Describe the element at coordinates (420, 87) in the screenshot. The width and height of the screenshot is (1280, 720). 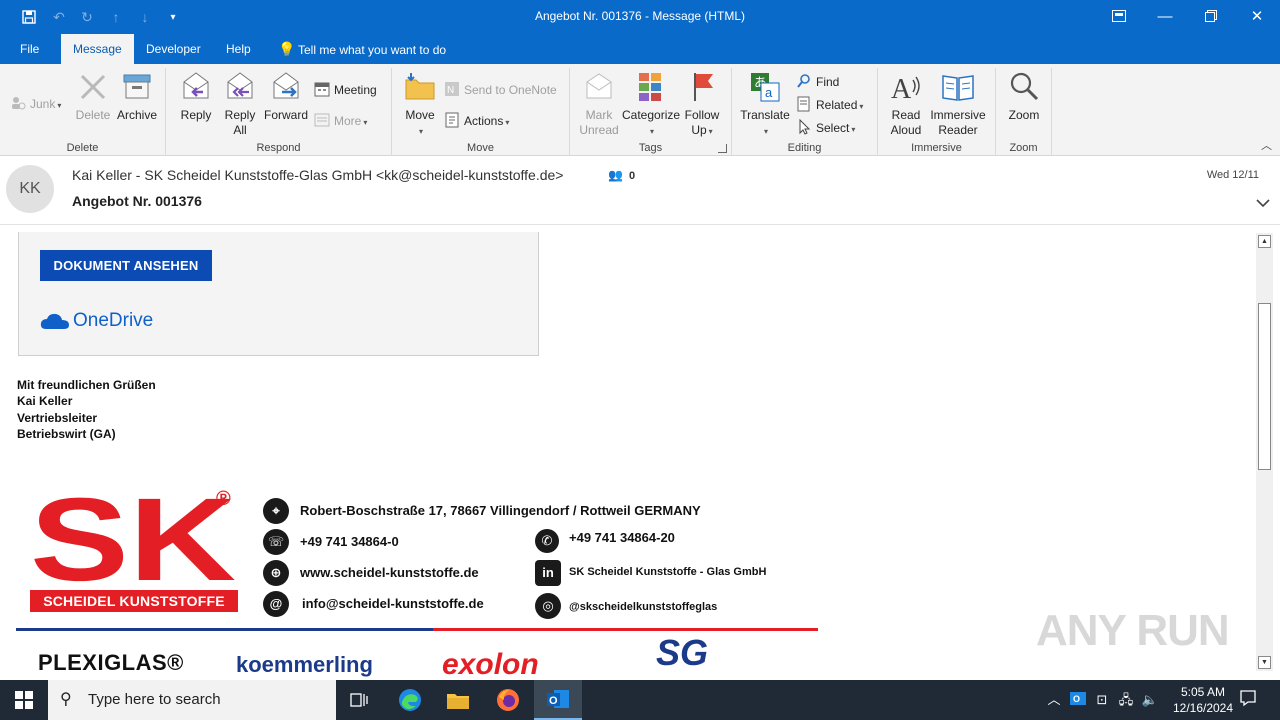
I see `move-folder-icon` at that location.